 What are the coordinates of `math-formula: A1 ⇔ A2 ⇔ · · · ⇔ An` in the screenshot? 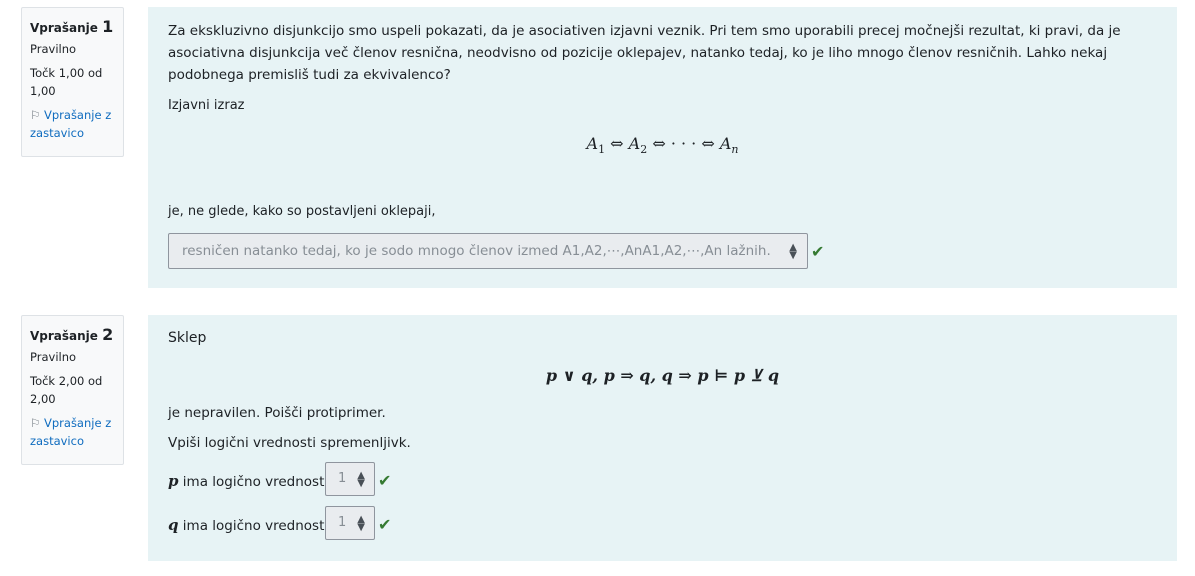 It's located at (662, 145).